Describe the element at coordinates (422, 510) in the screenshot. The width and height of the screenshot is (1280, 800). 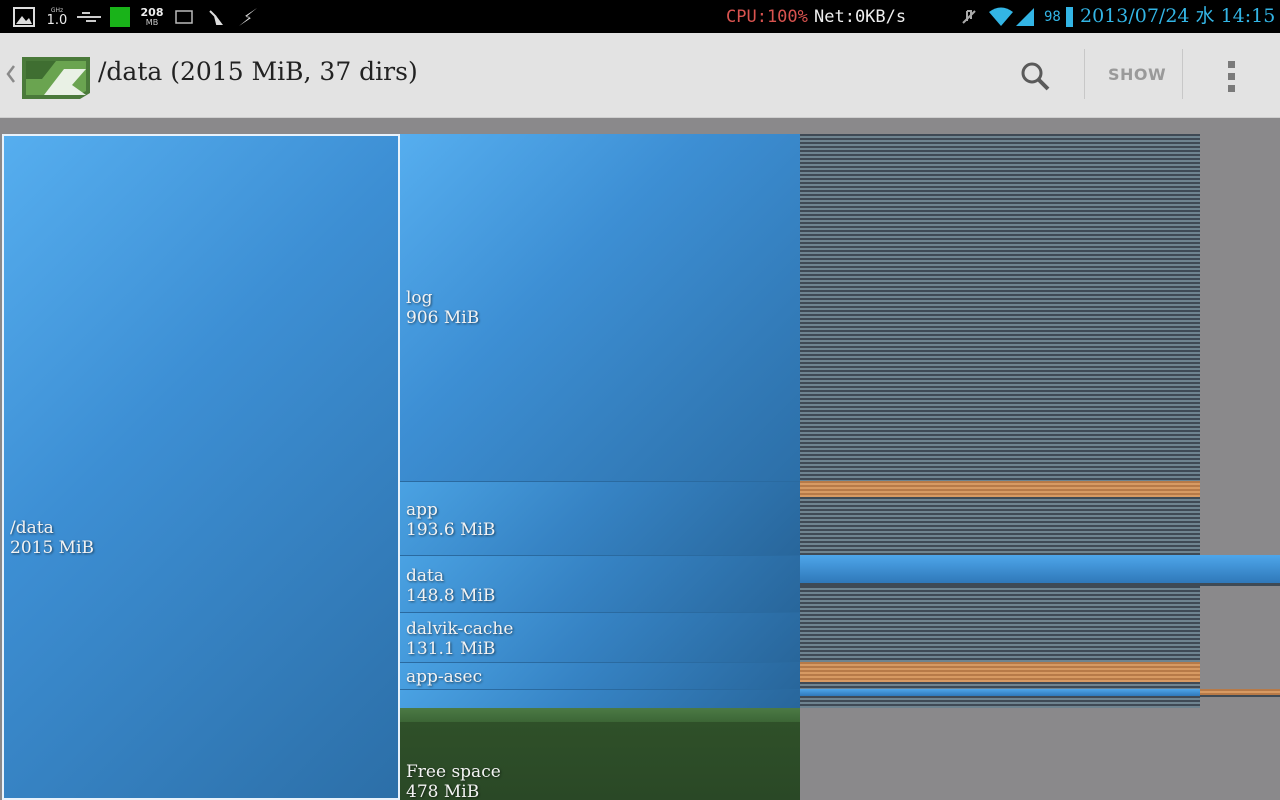
I see `tile-name: app` at that location.